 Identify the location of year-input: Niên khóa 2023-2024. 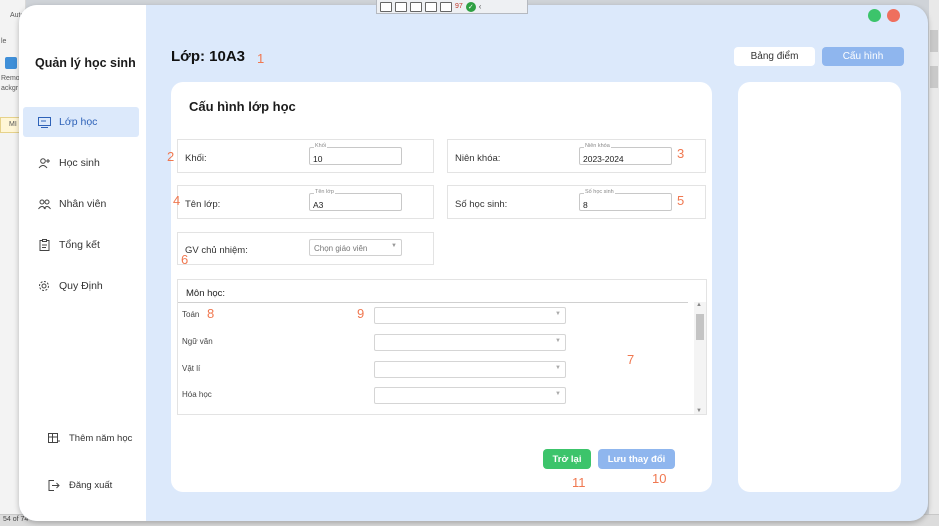
(625, 154).